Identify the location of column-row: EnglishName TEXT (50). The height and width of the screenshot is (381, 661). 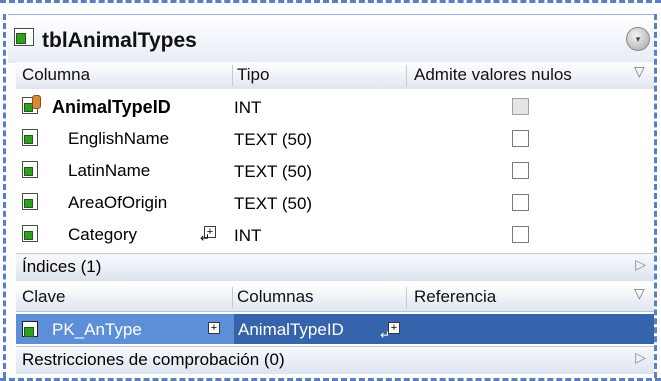
(335, 137).